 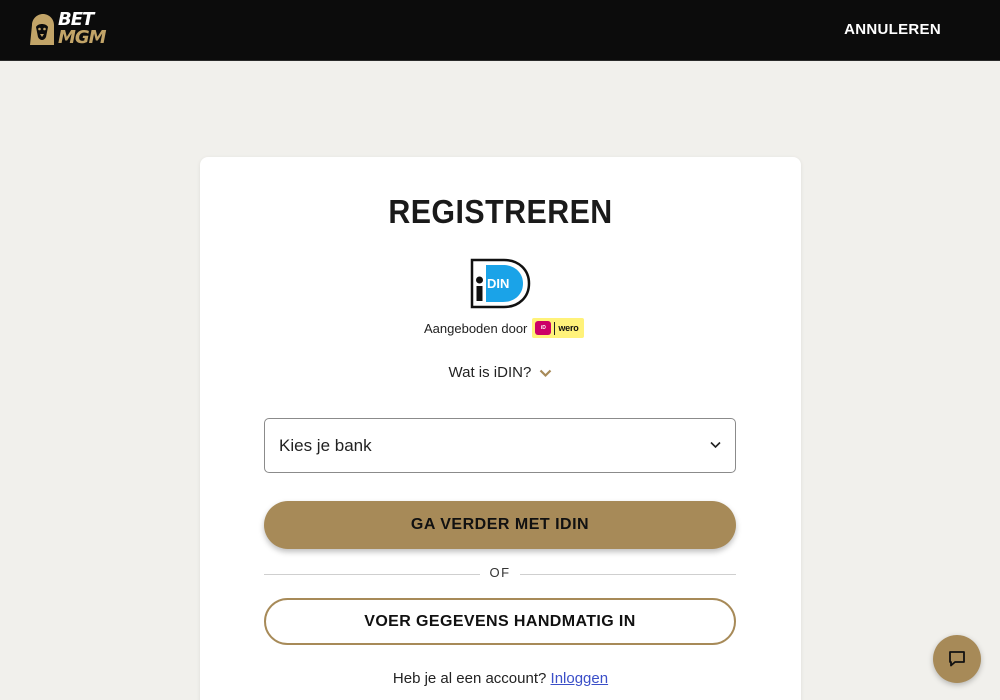 What do you see at coordinates (628, 574) in the screenshot?
I see `divider-line-right` at bounding box center [628, 574].